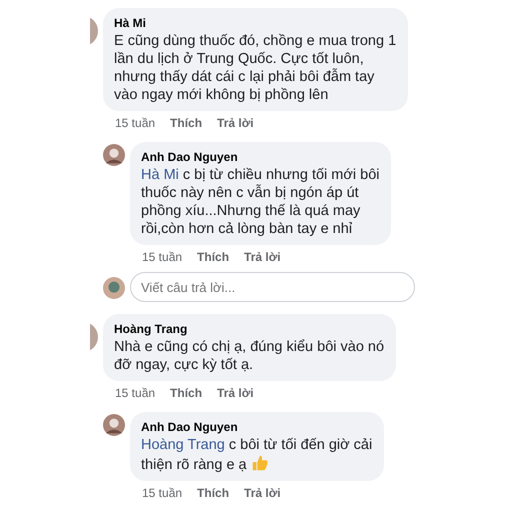  I want to click on comment-text: Nhà e cũng có chị ạ, đúng kiểu bôi vào nó đỡ ngay, cực kỳ tốt ạ., so click(249, 356).